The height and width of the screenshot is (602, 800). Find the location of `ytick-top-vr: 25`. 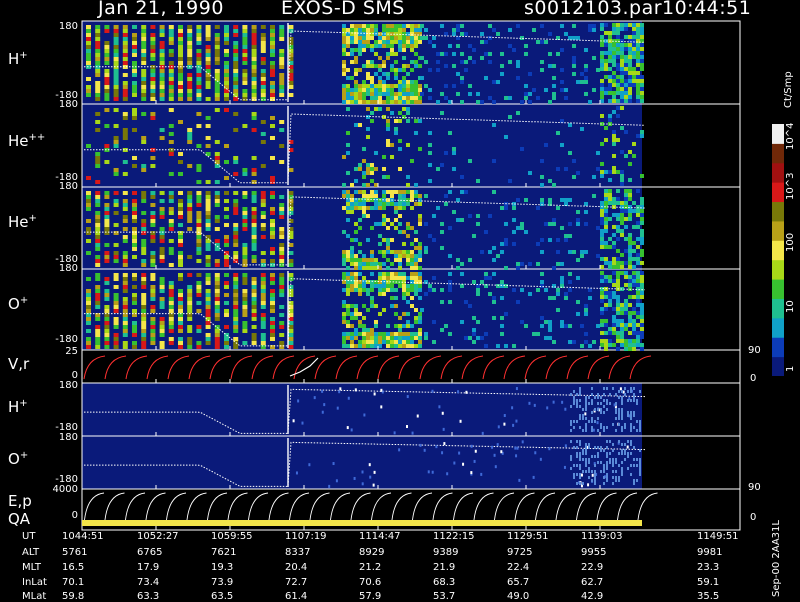

ytick-top-vr: 25 is located at coordinates (71, 351).